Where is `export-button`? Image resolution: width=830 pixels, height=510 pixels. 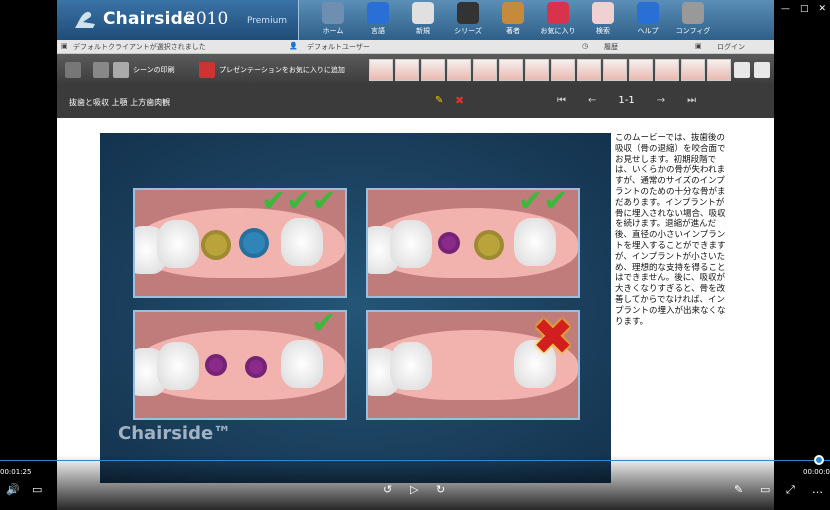
export-button is located at coordinates (764, 70).